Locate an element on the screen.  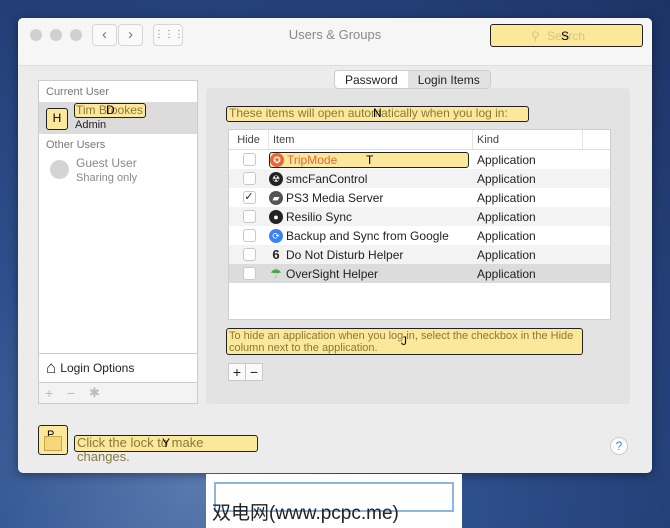
user-tim: H Tim Brookes D Admin is located at coordinates (118, 118).